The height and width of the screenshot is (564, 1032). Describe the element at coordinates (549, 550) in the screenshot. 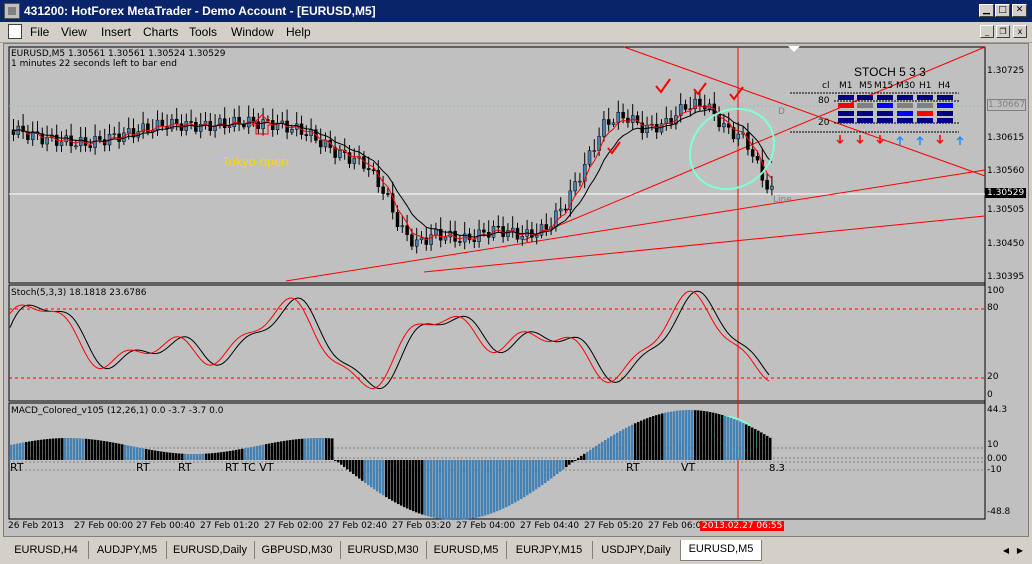

I see `tab-eurjpy-m15: EURJPY,M15` at that location.